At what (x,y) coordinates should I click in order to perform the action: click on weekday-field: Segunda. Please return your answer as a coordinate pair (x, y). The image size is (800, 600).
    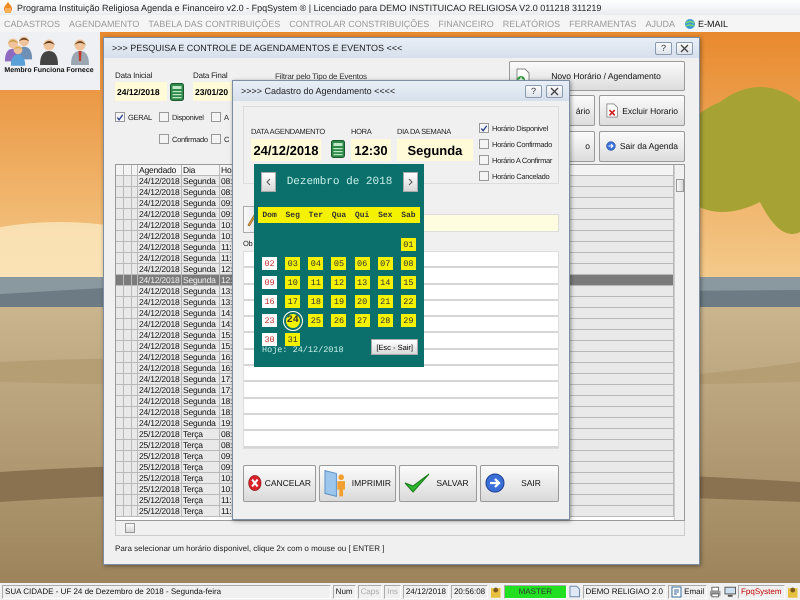
    Looking at the image, I should click on (434, 150).